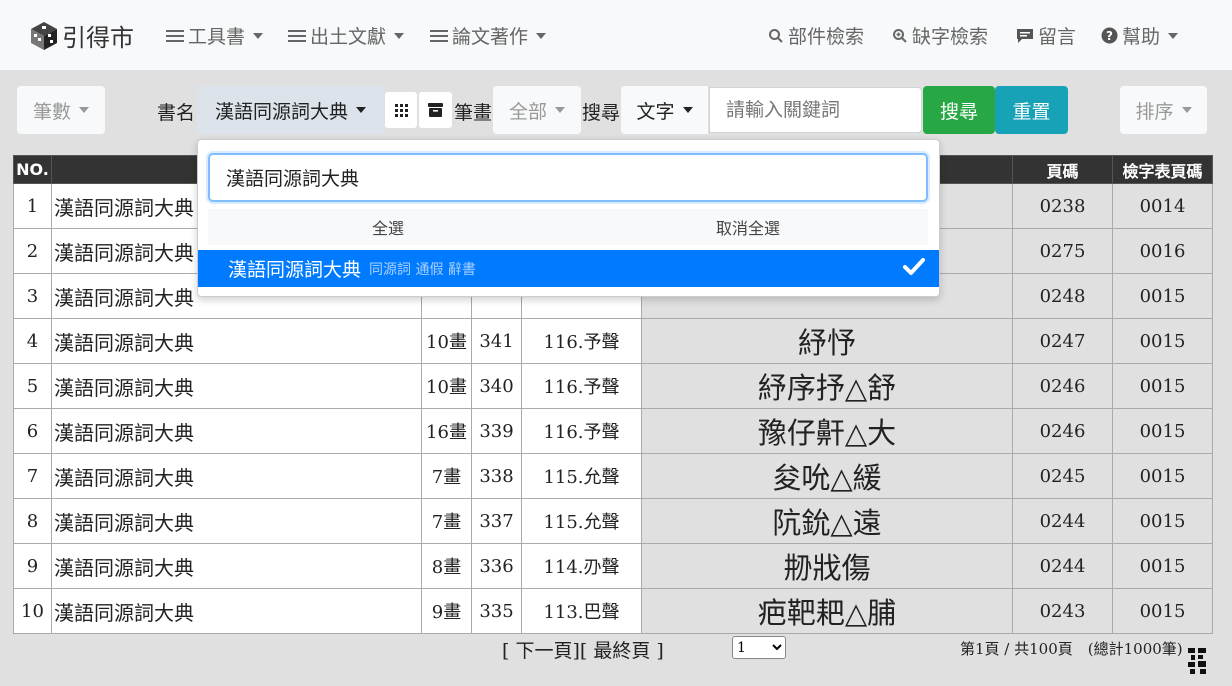 The image size is (1232, 686). What do you see at coordinates (32, 341) in the screenshot?
I see `cell-no: 4` at bounding box center [32, 341].